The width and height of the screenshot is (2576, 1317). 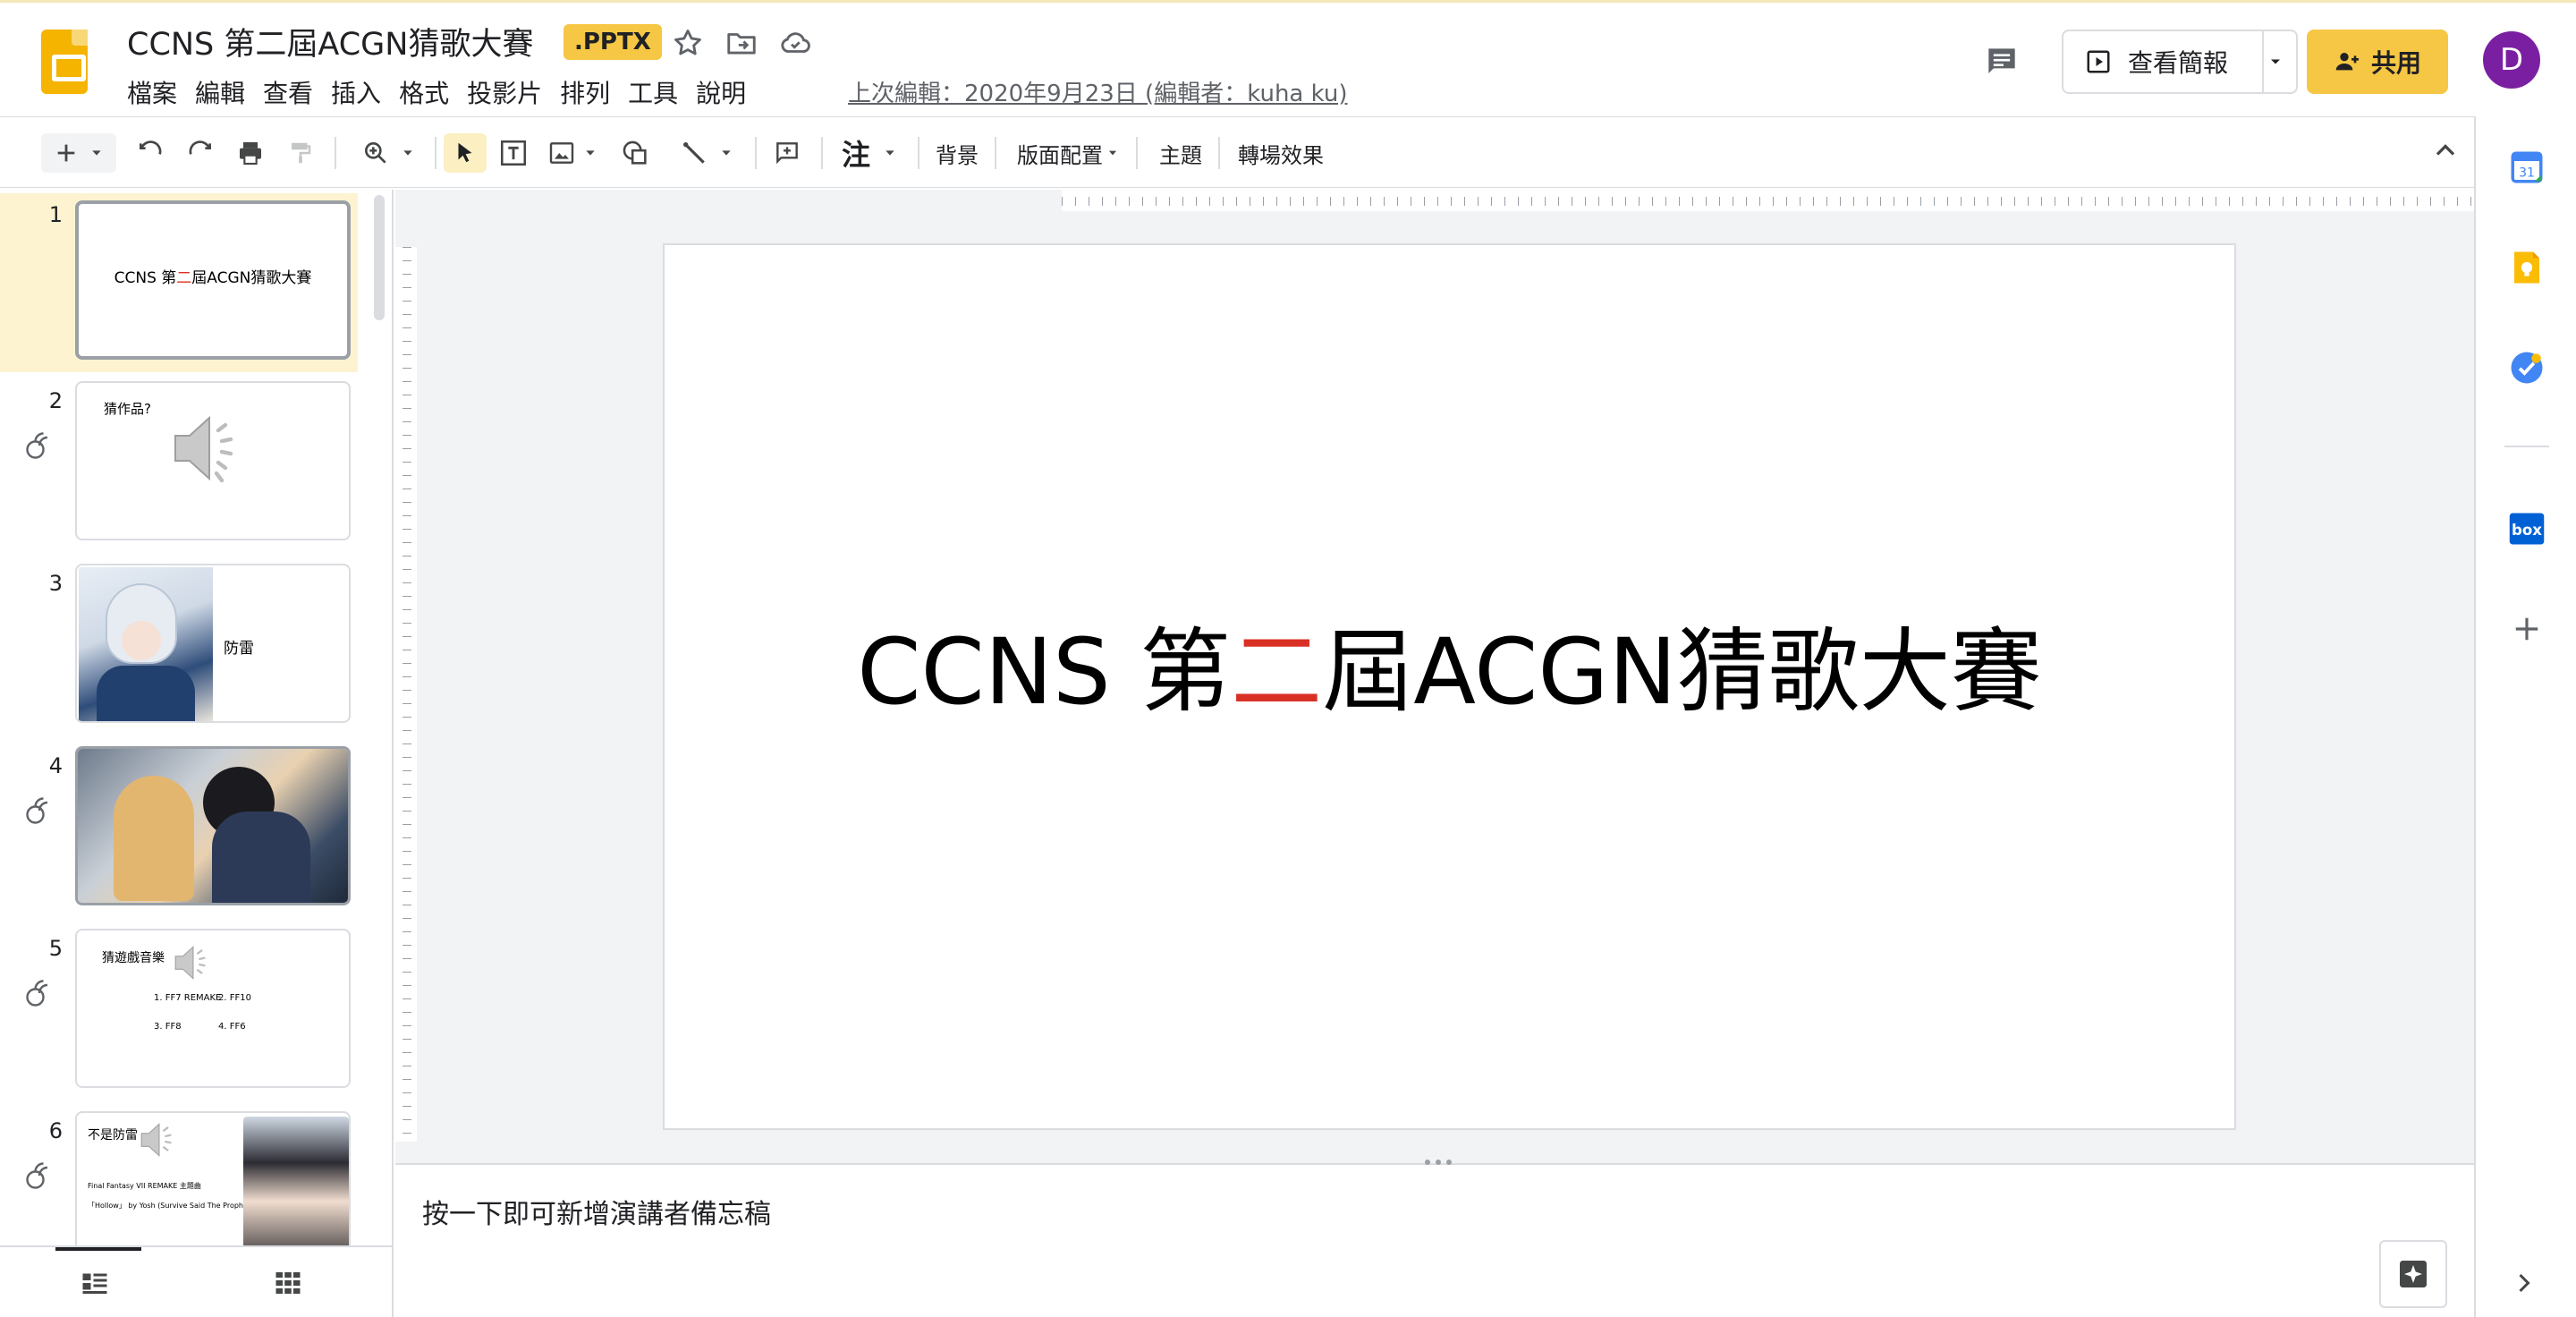 I want to click on present-button: 查看簡報, so click(x=2163, y=62).